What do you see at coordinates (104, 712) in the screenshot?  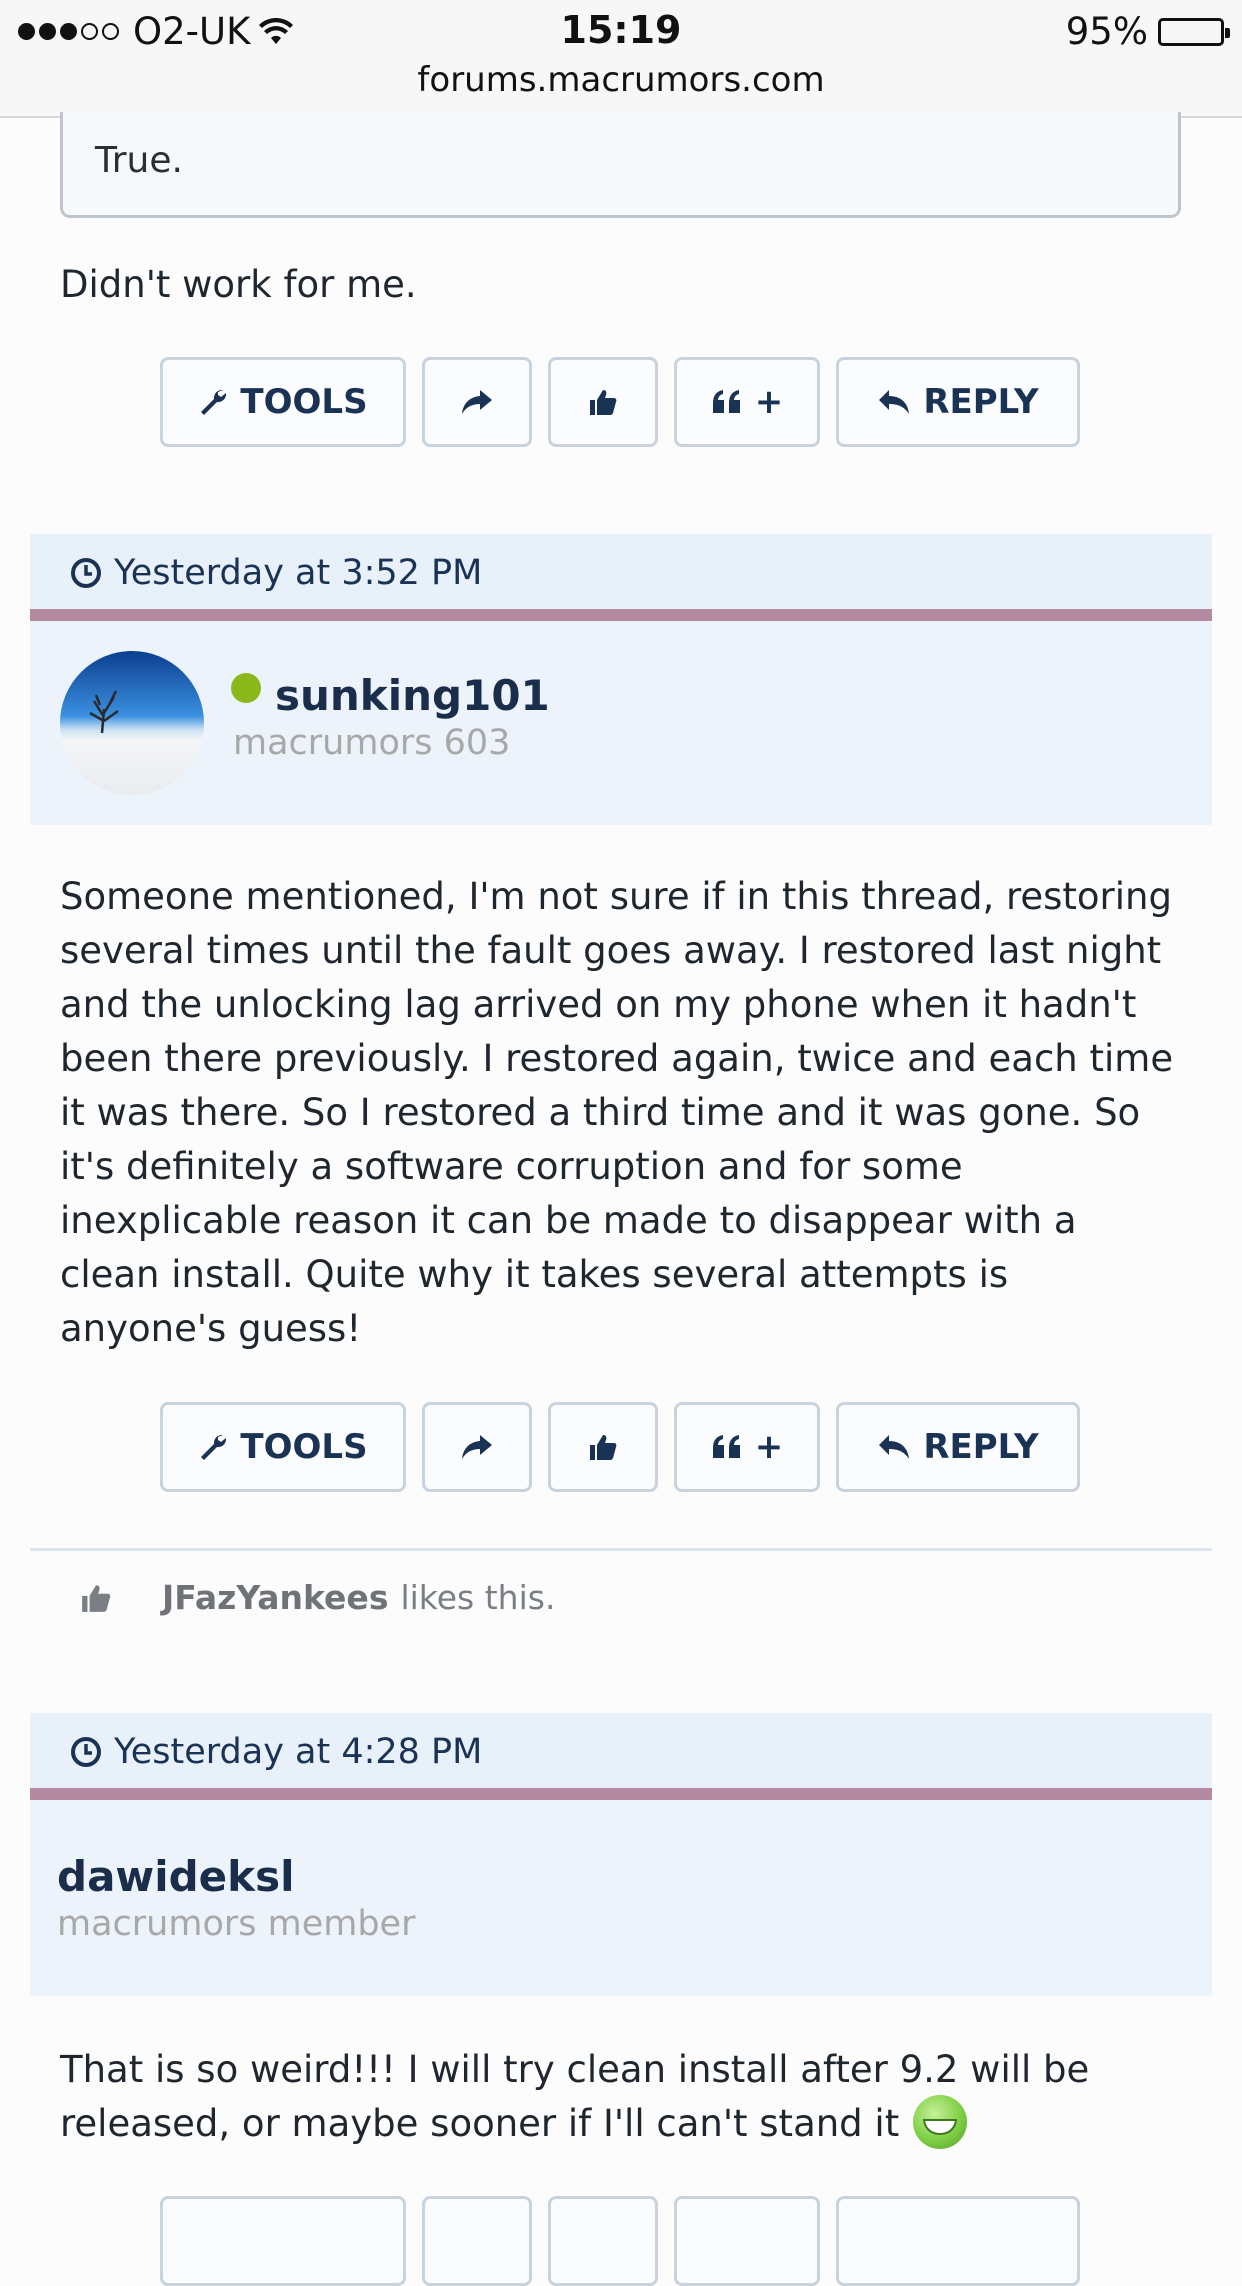 I see `tree-image` at bounding box center [104, 712].